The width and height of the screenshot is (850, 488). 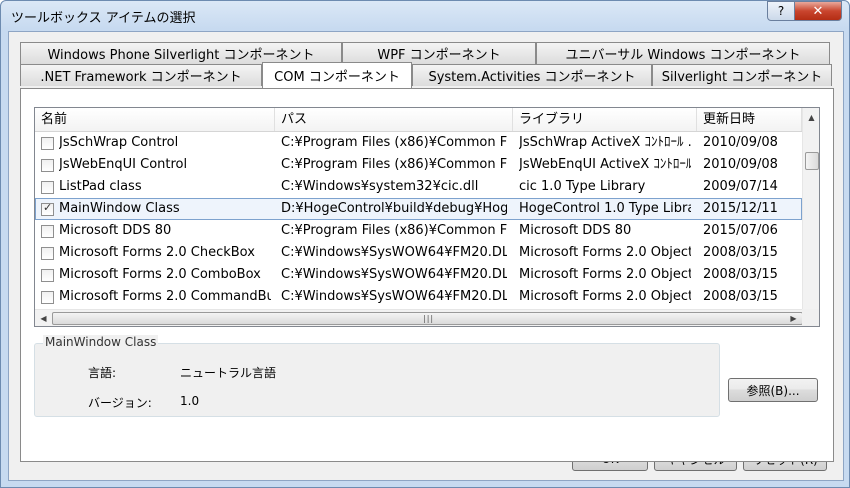 What do you see at coordinates (439, 55) in the screenshot?
I see `tab-label: WPF コンポーネント` at bounding box center [439, 55].